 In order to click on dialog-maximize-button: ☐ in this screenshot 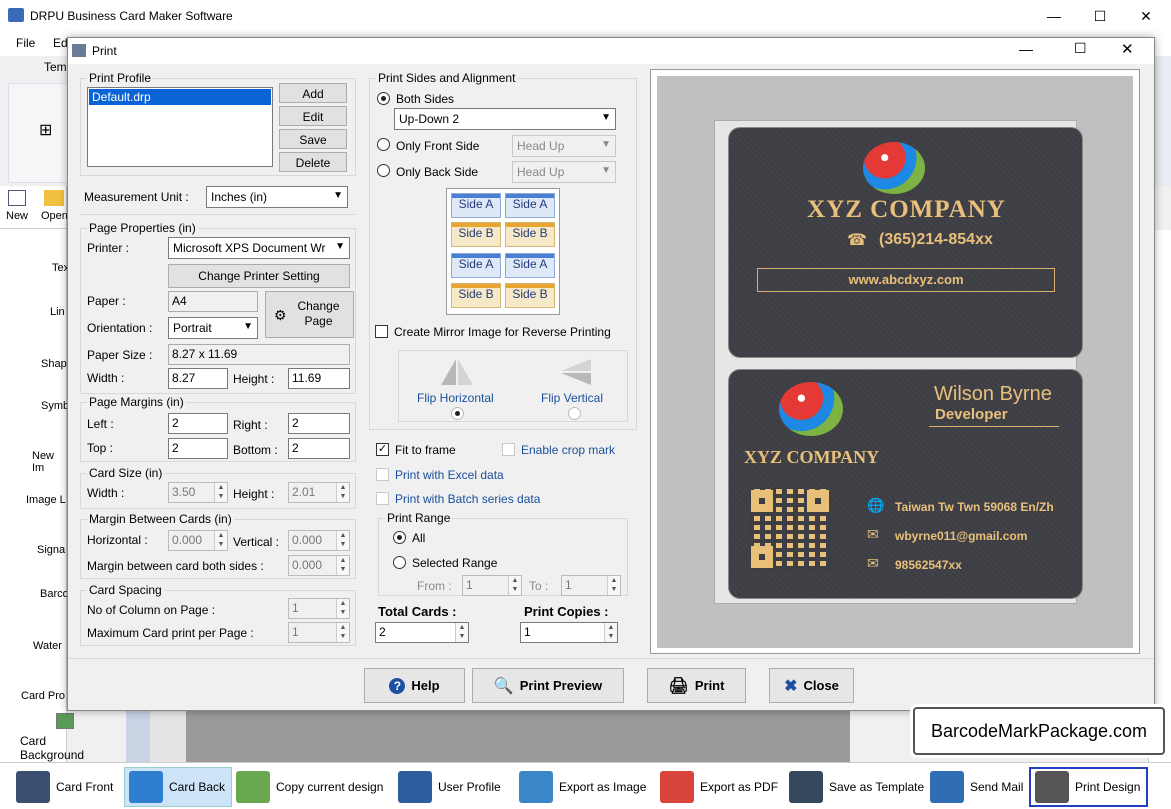, I will do `click(1080, 48)`.